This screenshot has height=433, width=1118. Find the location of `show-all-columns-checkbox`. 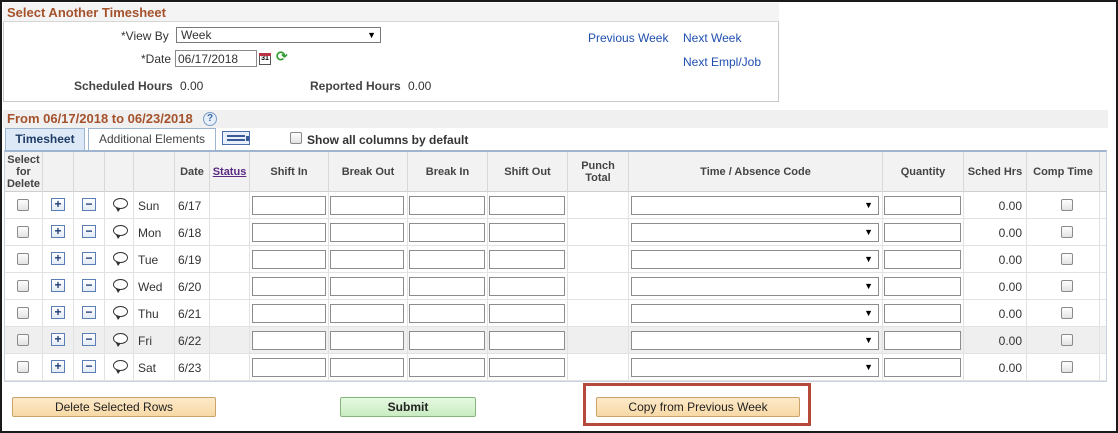

show-all-columns-checkbox is located at coordinates (296, 138).